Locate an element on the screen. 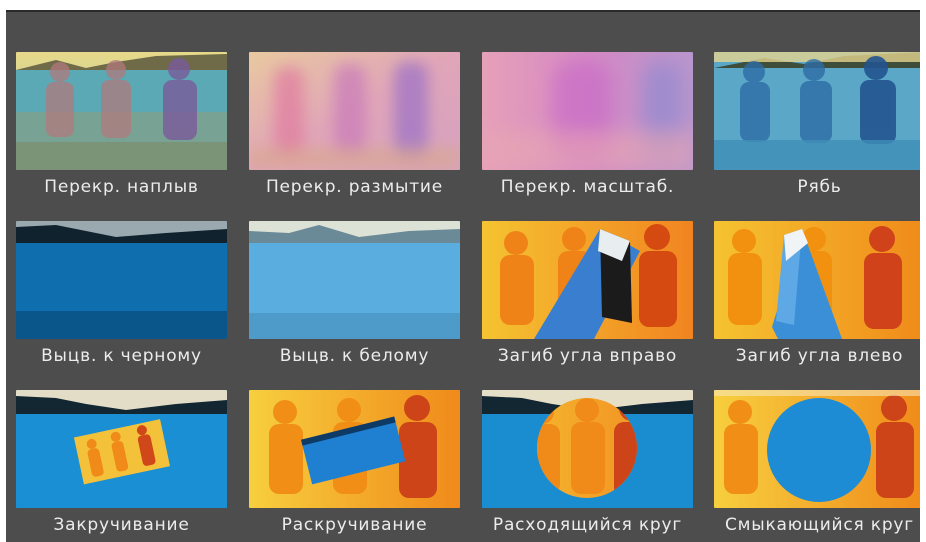 The height and width of the screenshot is (542, 926). transition-circle-close: Смыкающийся круг is located at coordinates (819, 466).